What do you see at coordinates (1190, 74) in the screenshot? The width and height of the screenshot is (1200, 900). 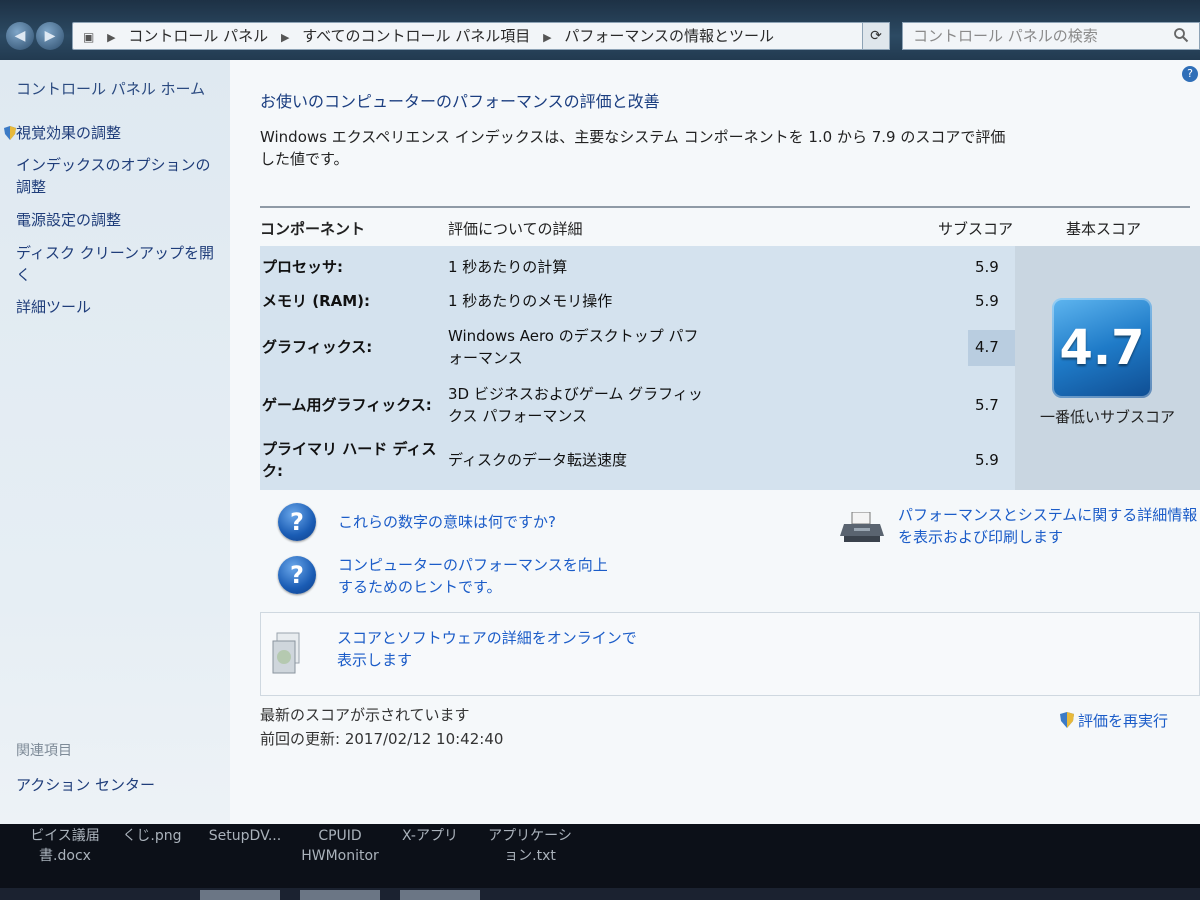 I see `help-icon: ?` at bounding box center [1190, 74].